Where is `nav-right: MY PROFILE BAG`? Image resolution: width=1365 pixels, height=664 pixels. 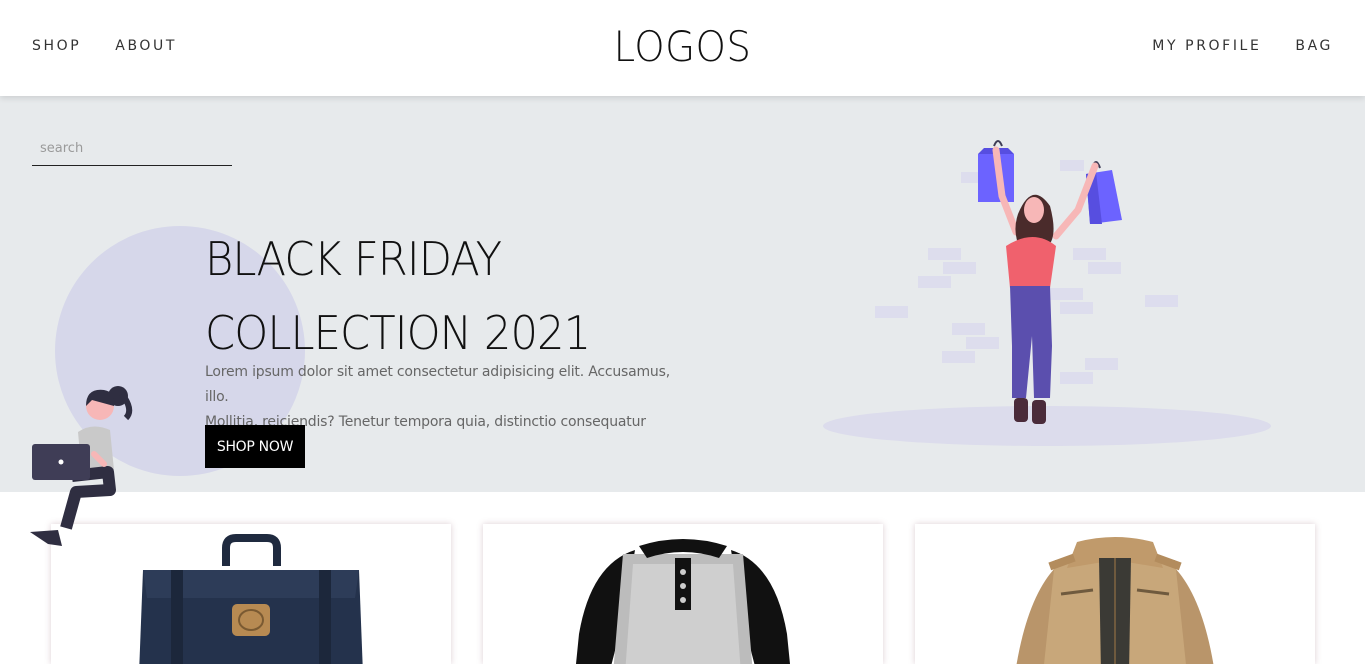 nav-right: MY PROFILE BAG is located at coordinates (1242, 46).